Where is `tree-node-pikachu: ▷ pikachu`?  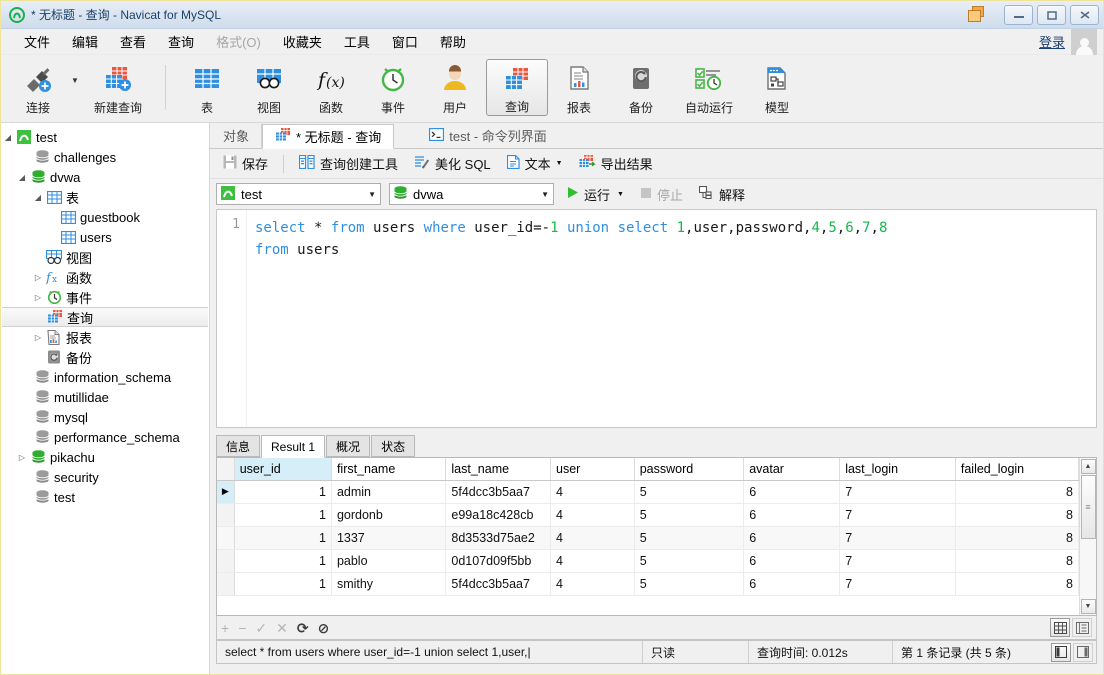 tree-node-pikachu: ▷ pikachu is located at coordinates (105, 457).